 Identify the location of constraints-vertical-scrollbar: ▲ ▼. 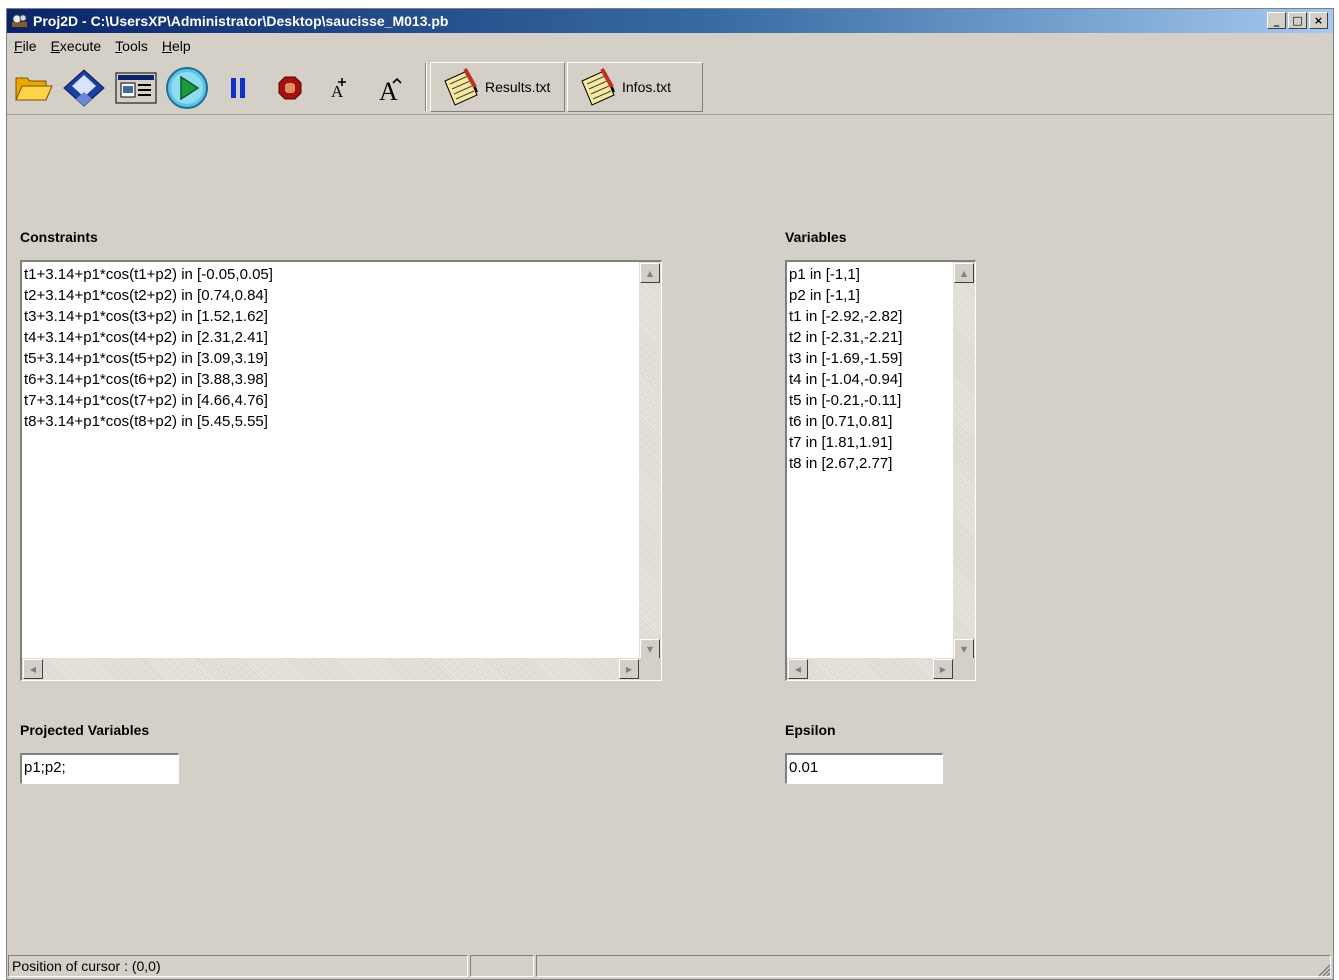
(650, 460).